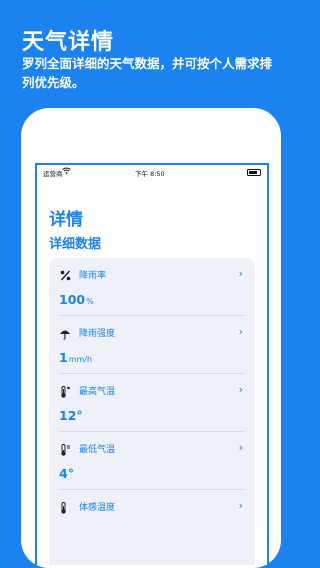 Image resolution: width=320 pixels, height=568 pixels. I want to click on thermometer-icon, so click(65, 508).